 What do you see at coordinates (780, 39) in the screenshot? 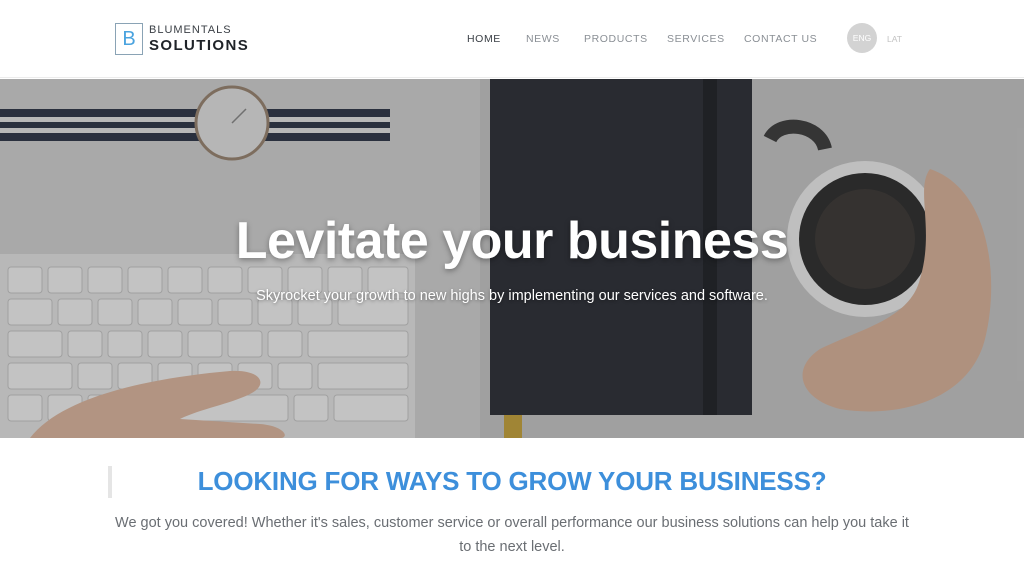
I see `nav-item-contact-us: CONTACT US` at bounding box center [780, 39].